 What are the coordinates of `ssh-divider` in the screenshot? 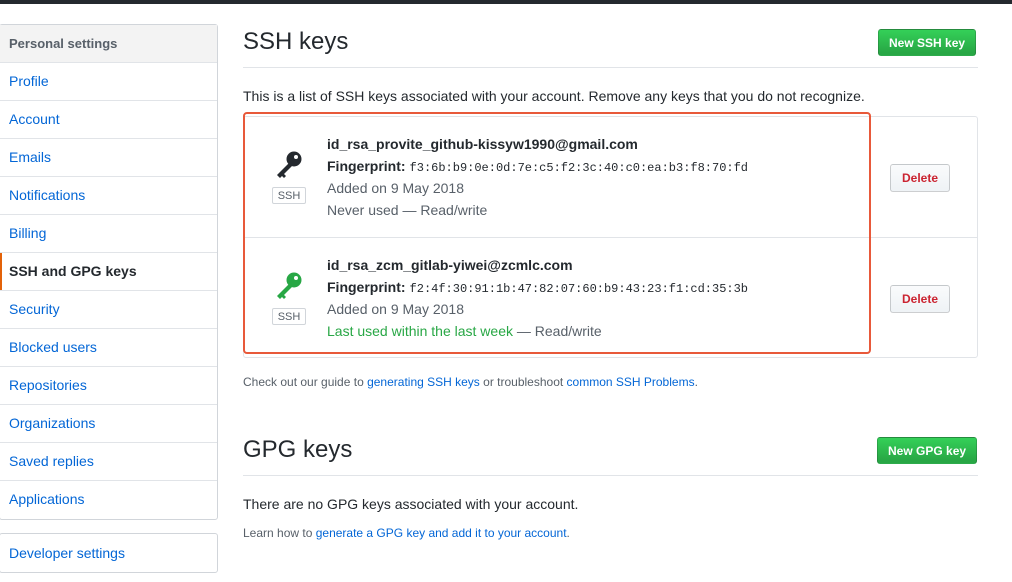 It's located at (610, 67).